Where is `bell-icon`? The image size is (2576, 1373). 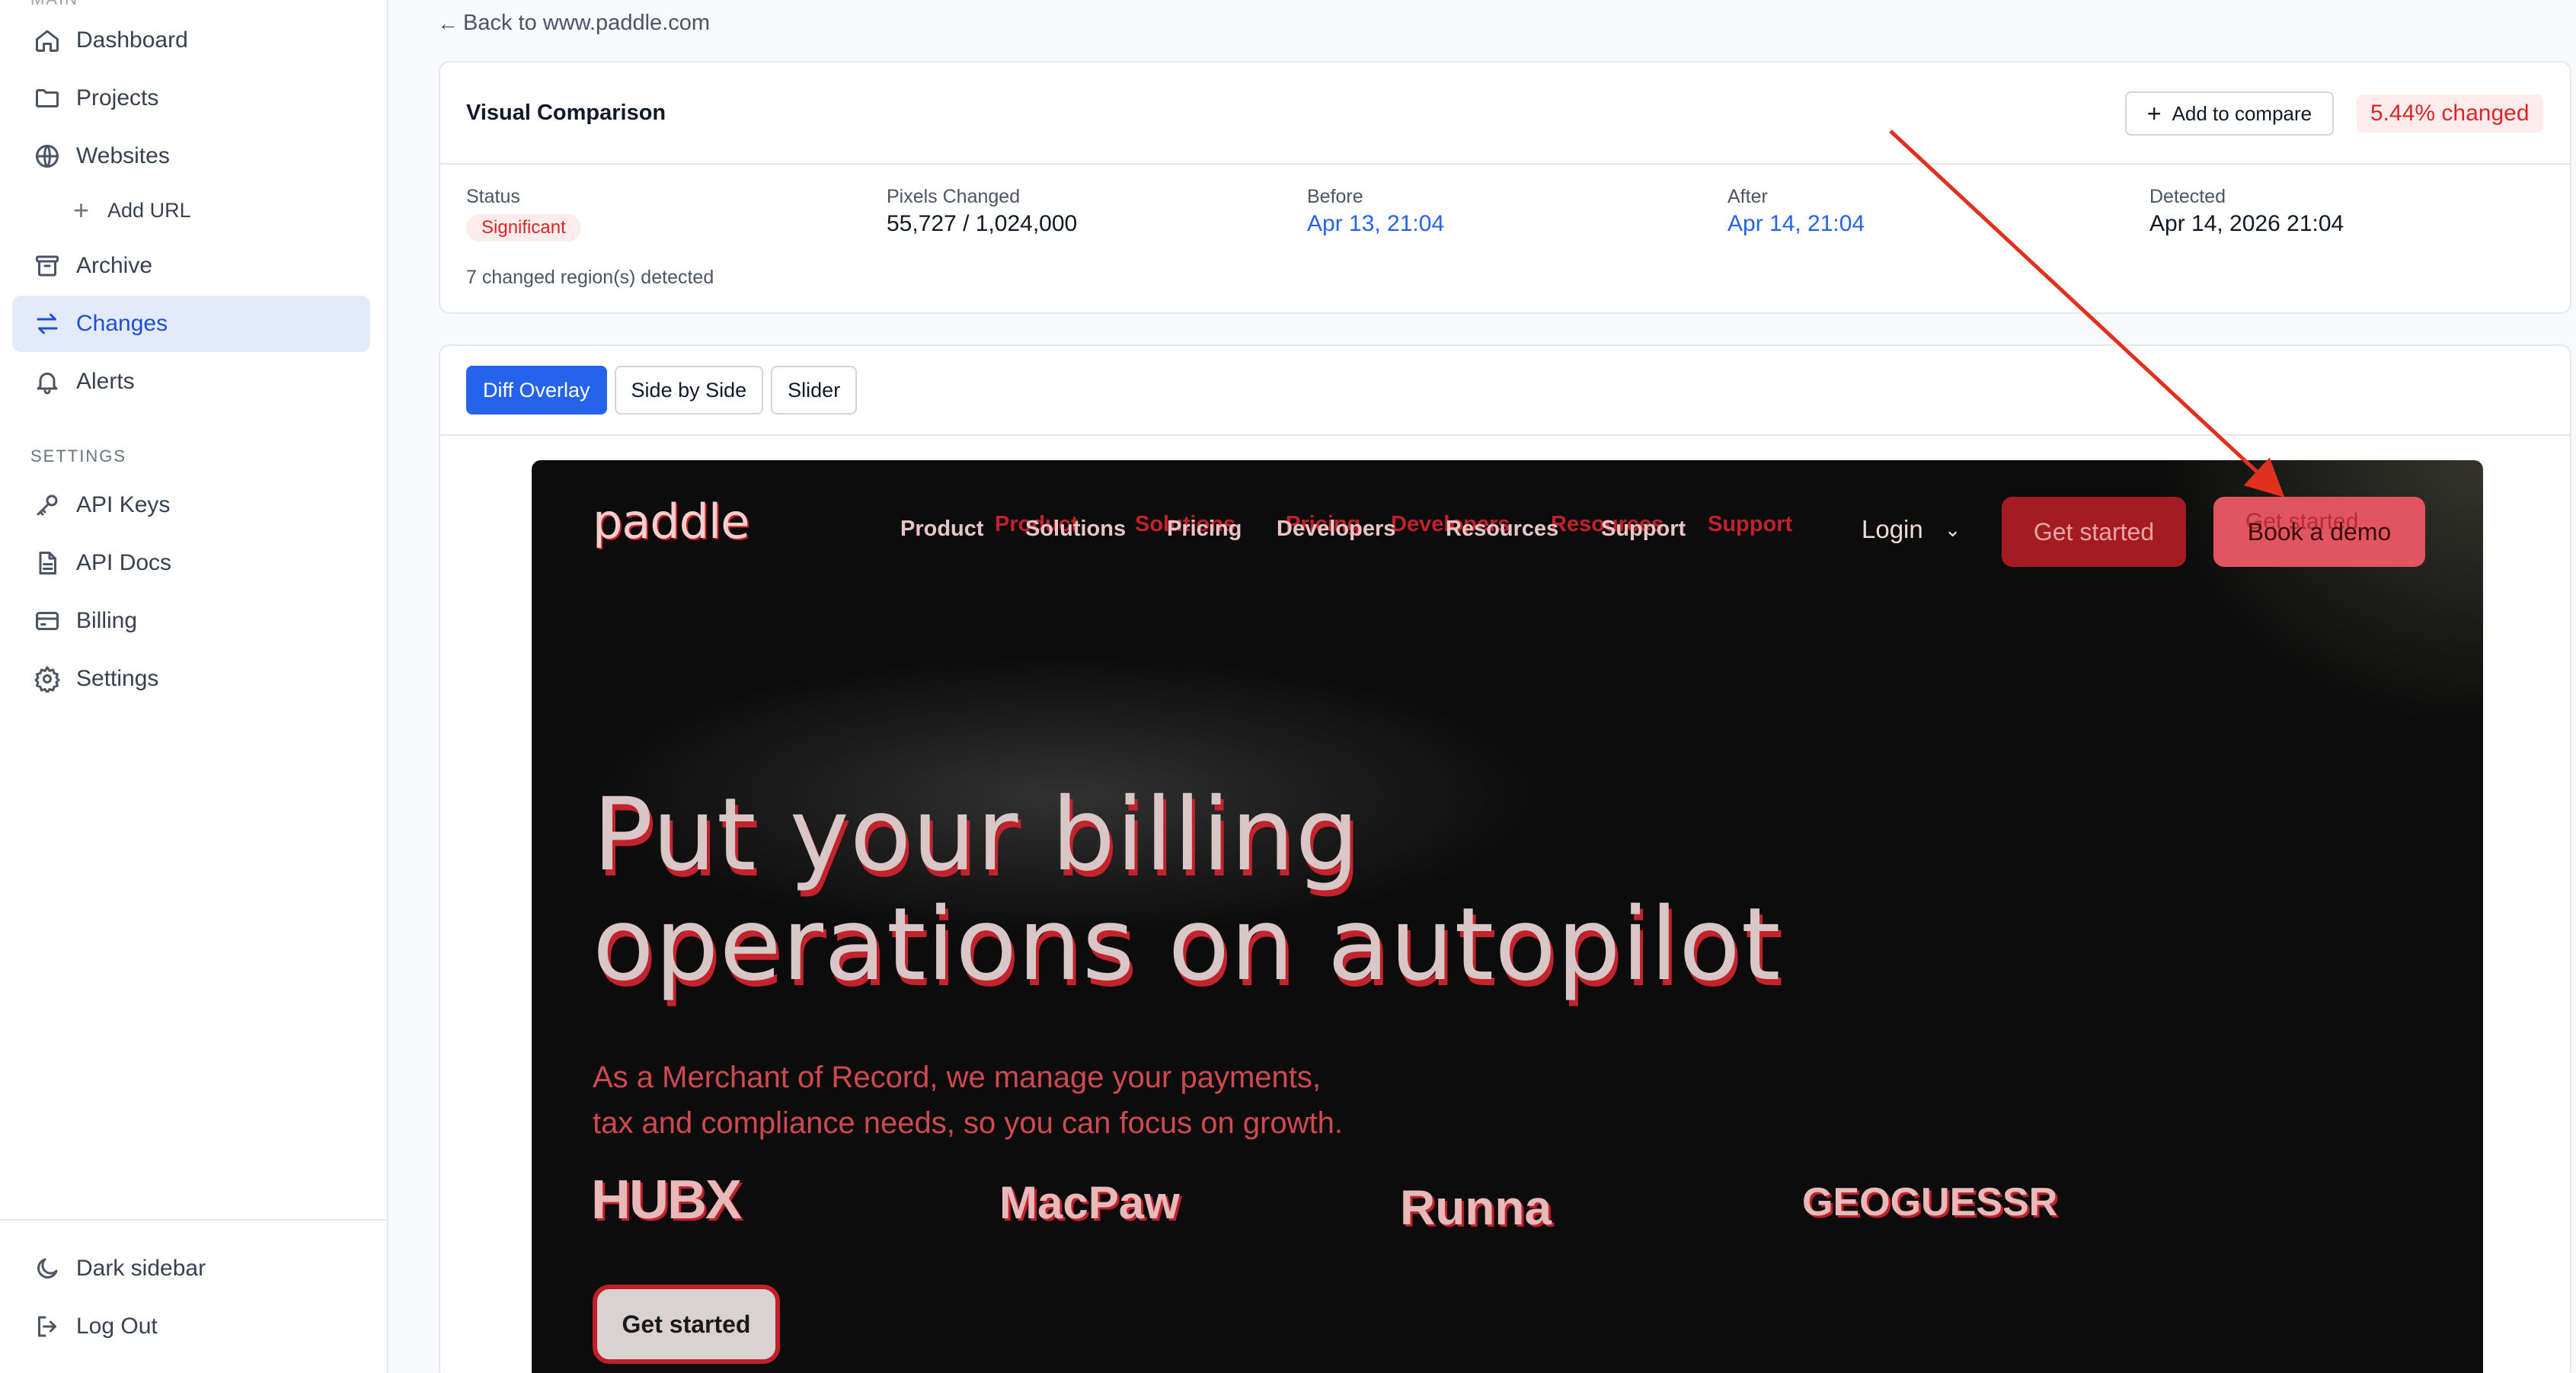
bell-icon is located at coordinates (47, 381).